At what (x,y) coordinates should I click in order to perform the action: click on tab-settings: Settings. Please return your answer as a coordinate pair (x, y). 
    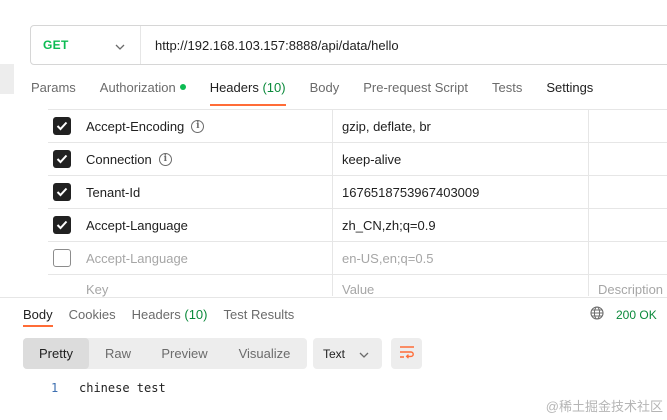
    Looking at the image, I should click on (569, 93).